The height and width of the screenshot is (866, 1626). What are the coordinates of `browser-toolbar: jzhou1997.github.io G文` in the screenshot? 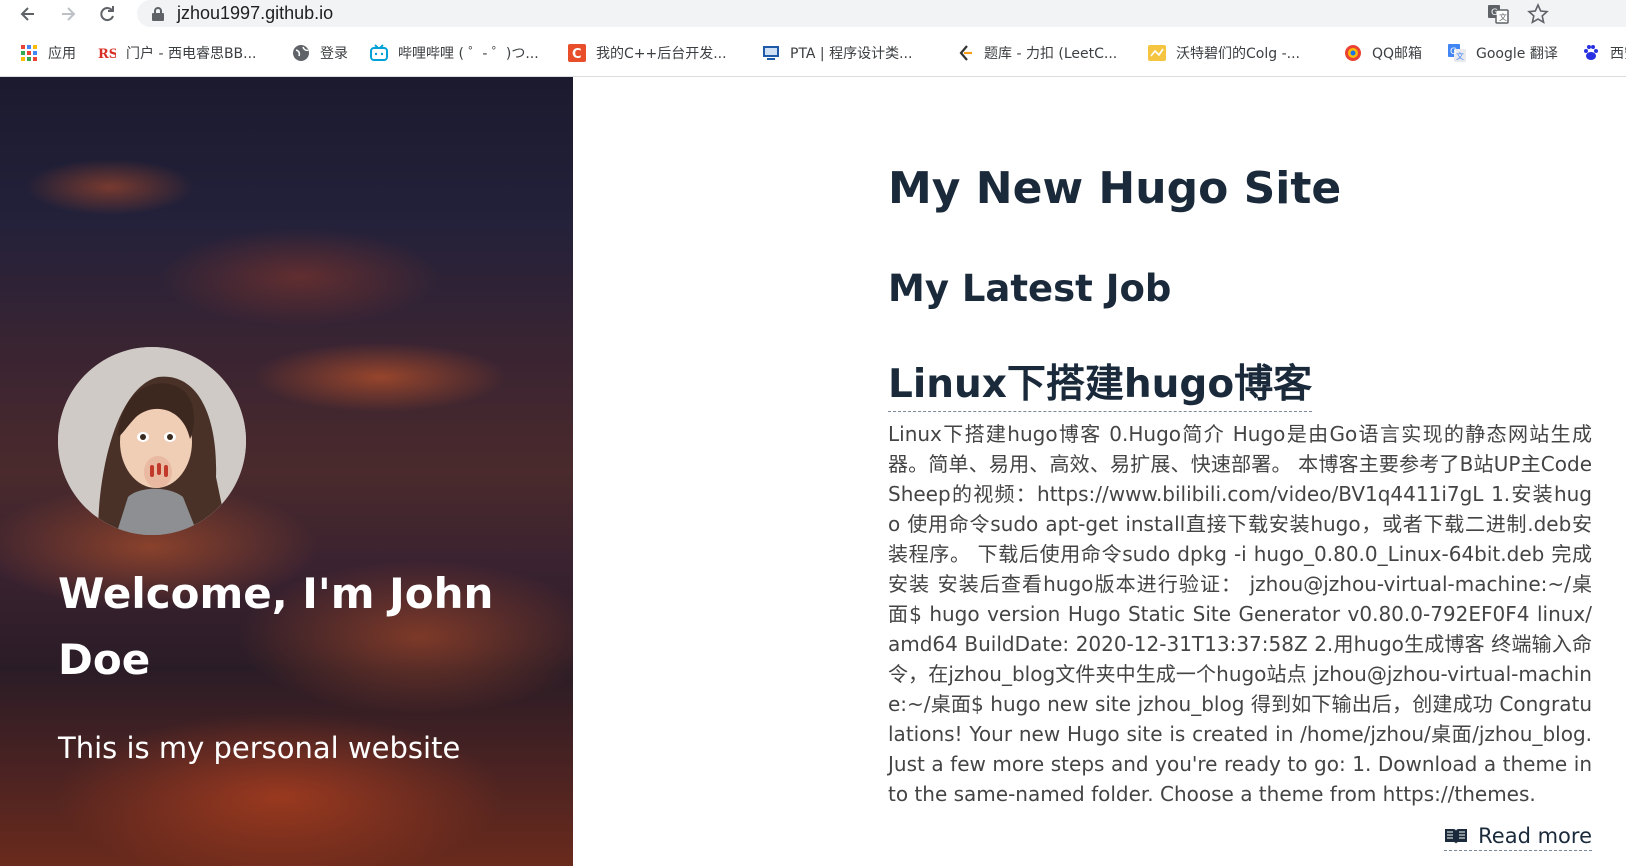 It's located at (813, 14).